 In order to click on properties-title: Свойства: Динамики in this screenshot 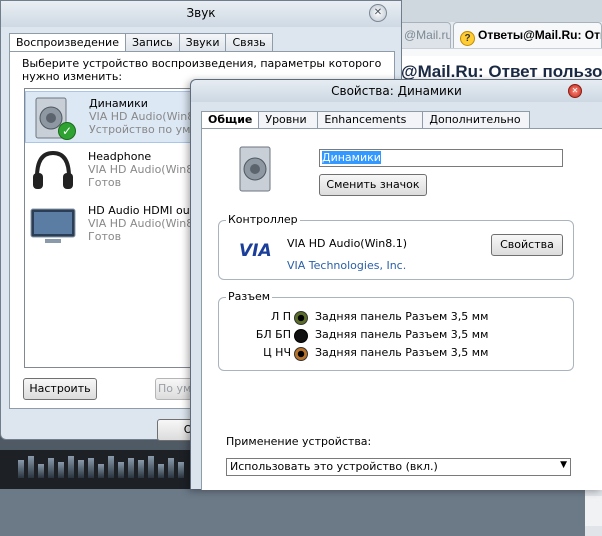, I will do `click(396, 91)`.